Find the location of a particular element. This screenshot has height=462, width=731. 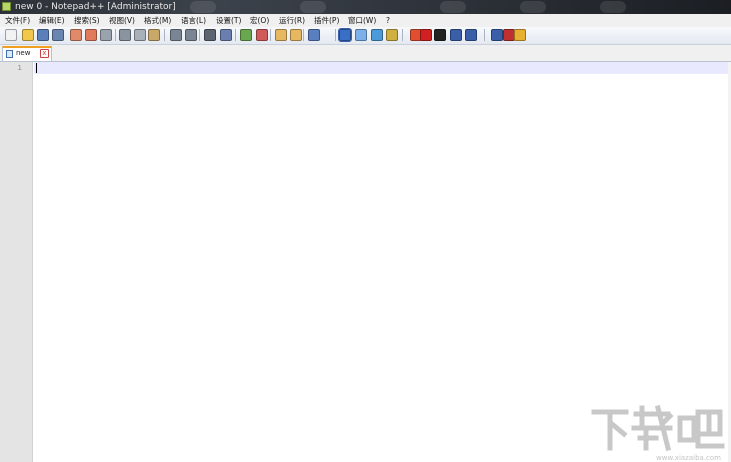

menu-language: 语言(L) is located at coordinates (193, 20).